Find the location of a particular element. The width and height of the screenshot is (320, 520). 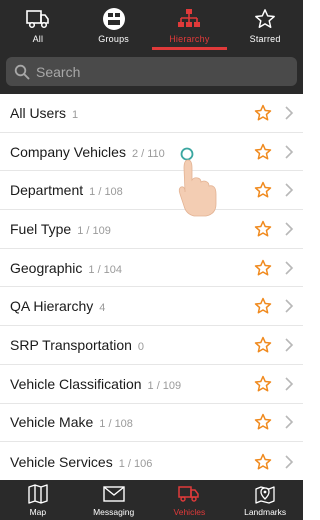

tab-vehicles-label: Vehicles is located at coordinates (189, 512).